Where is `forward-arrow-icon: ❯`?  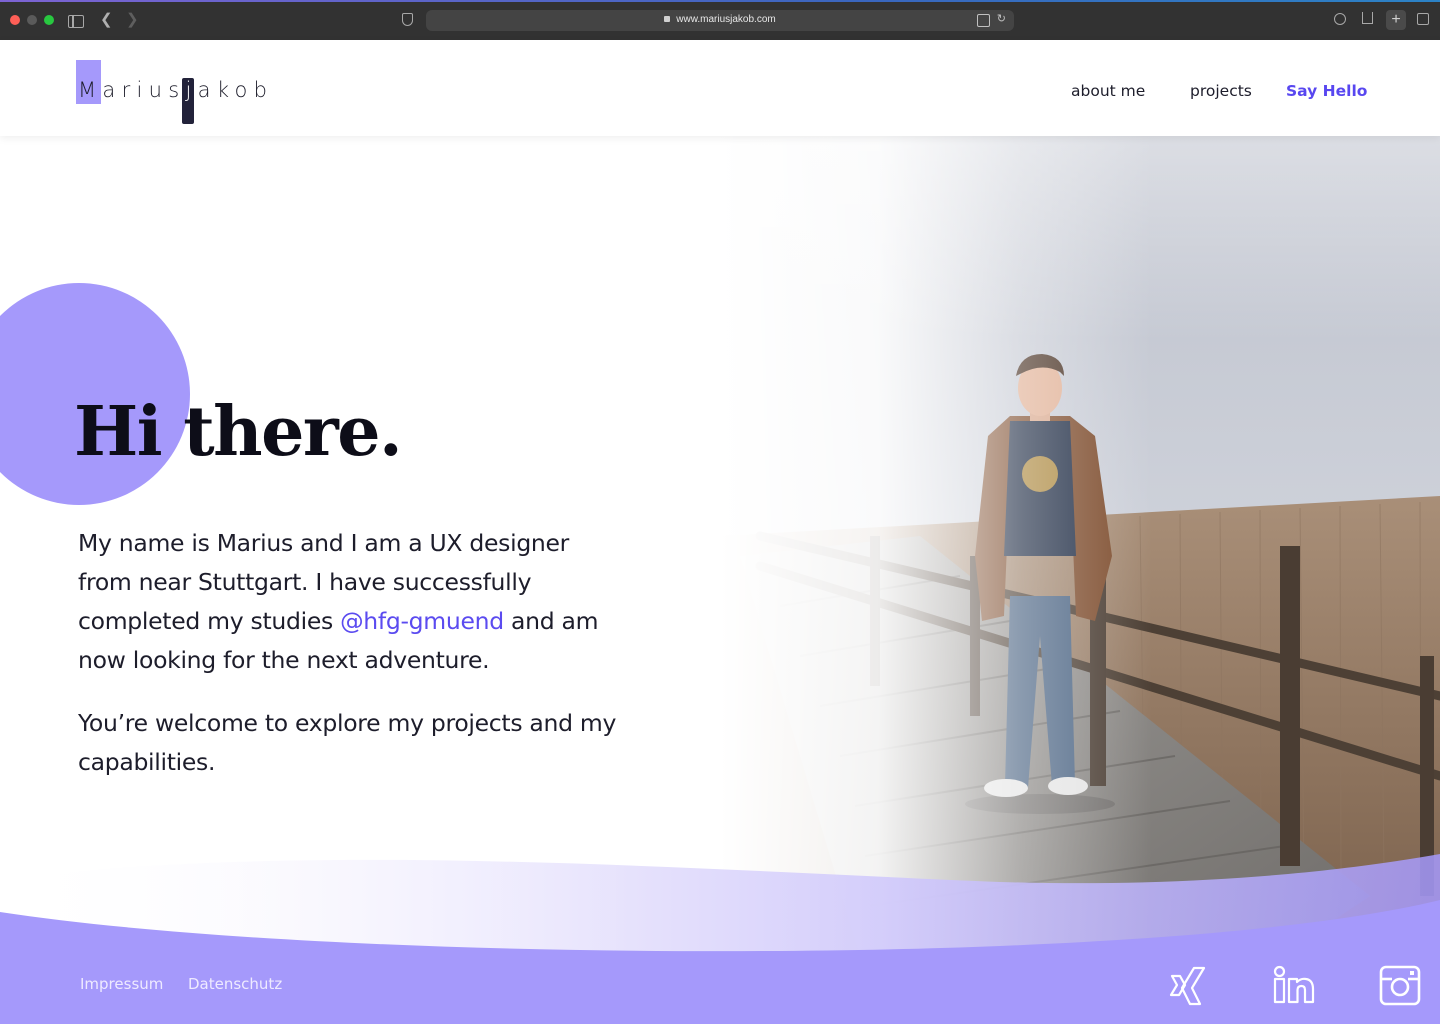 forward-arrow-icon: ❯ is located at coordinates (132, 20).